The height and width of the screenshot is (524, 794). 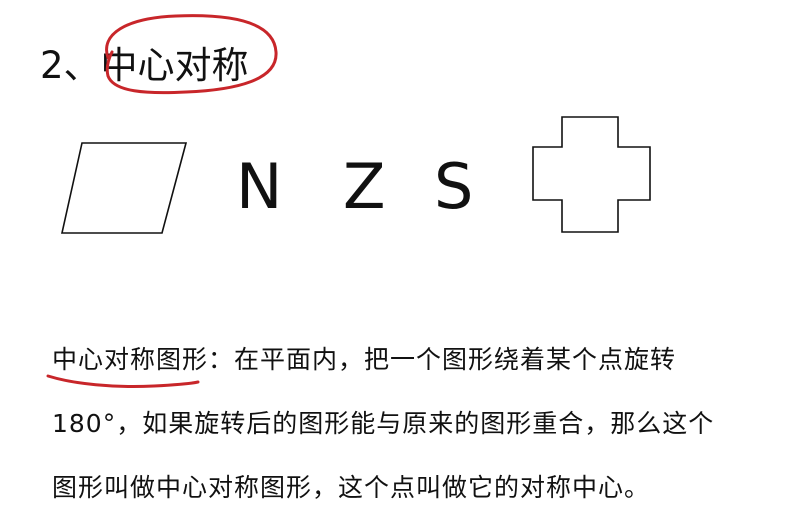 What do you see at coordinates (364, 186) in the screenshot?
I see `letter-z: Z` at bounding box center [364, 186].